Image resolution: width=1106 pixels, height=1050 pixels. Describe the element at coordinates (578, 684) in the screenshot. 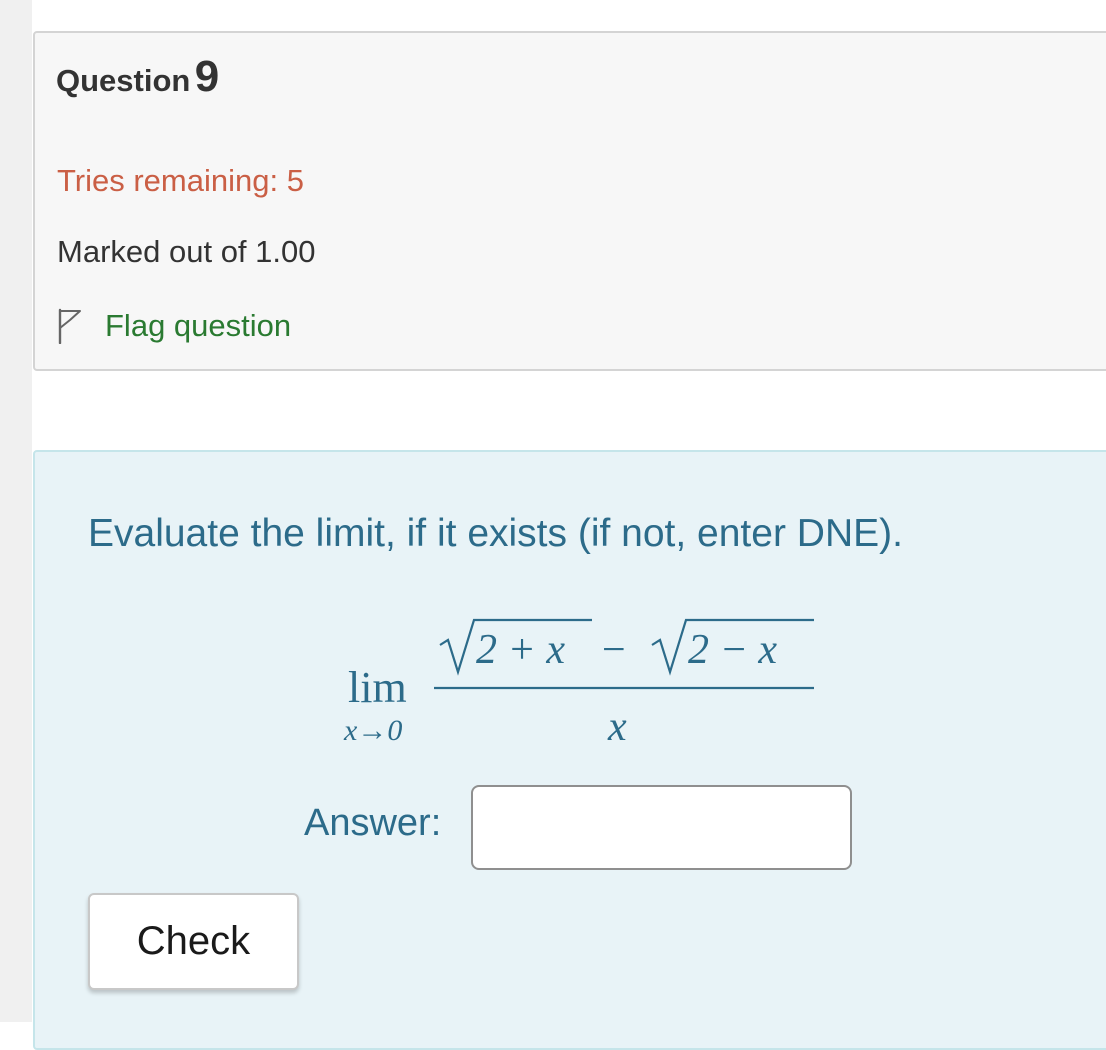

I see `limit-expression: lim x→0 2 + x − 2 − x x` at that location.